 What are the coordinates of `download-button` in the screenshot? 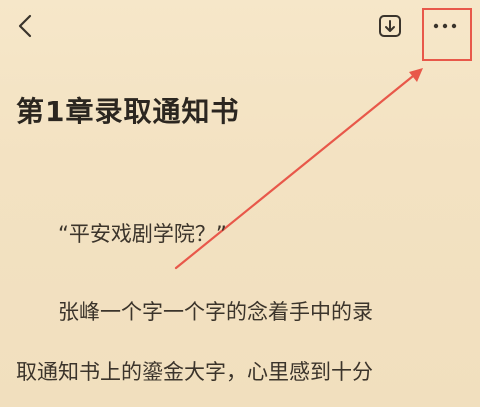 It's located at (390, 26).